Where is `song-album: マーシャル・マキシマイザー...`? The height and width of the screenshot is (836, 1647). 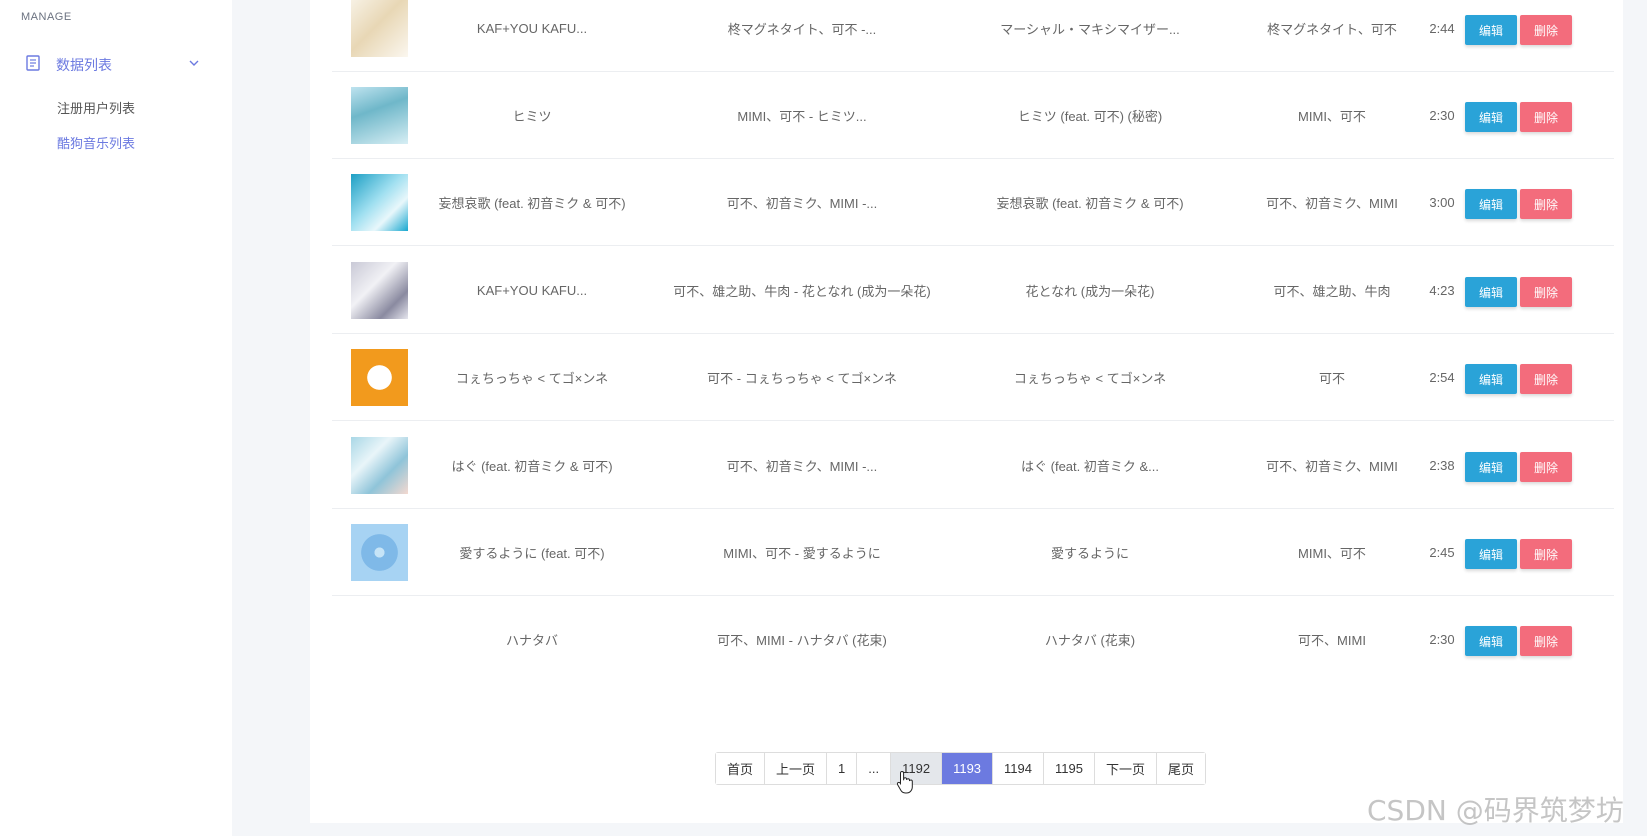 song-album: マーシャル・マキシマイザー... is located at coordinates (1090, 29).